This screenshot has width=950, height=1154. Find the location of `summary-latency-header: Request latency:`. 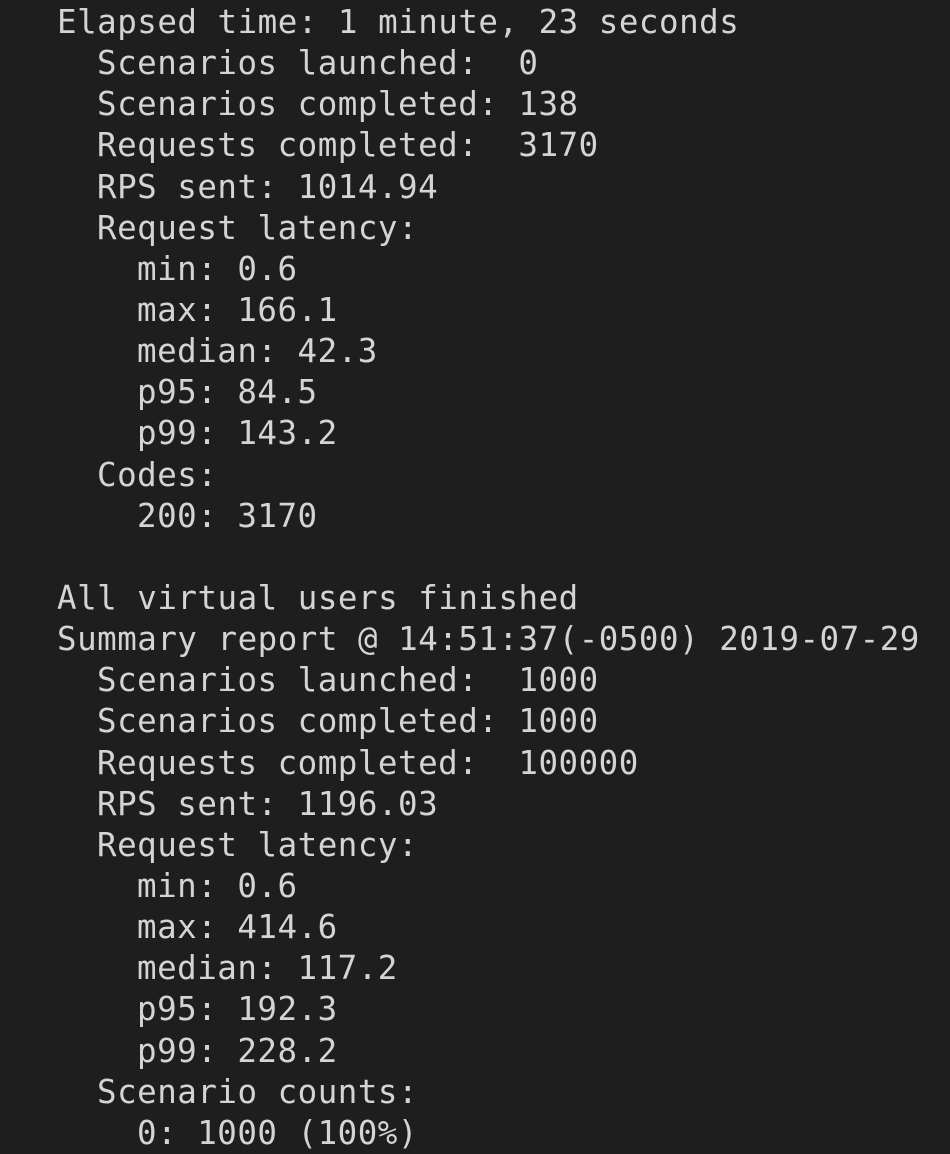

summary-latency-header: Request latency: is located at coordinates (258, 844).